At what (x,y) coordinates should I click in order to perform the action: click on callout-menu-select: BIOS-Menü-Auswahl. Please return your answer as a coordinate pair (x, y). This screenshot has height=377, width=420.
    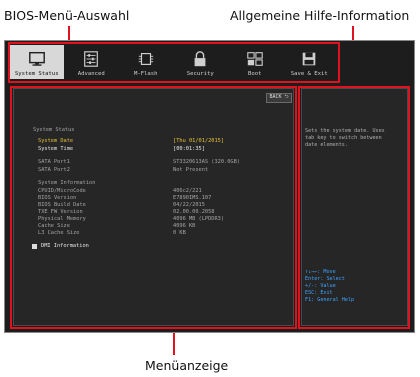
    Looking at the image, I should click on (67, 15).